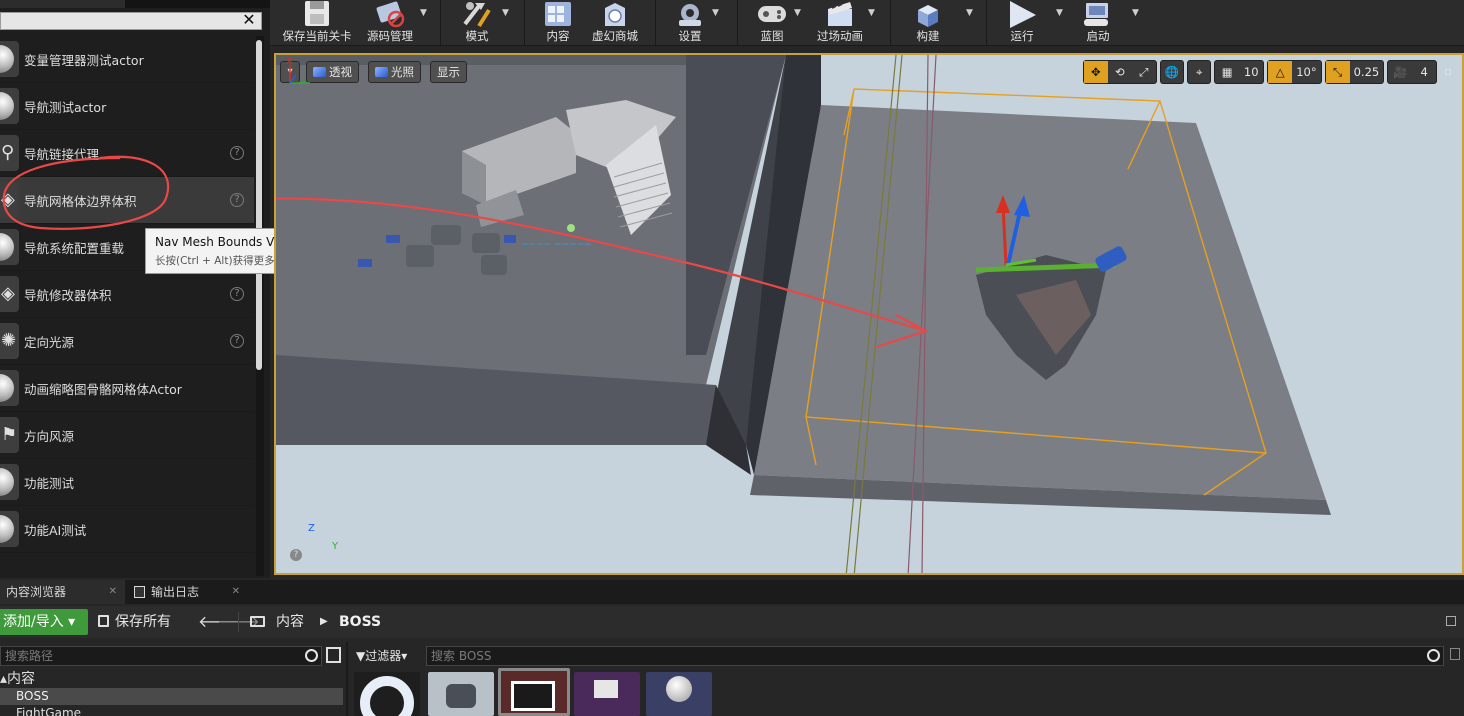  What do you see at coordinates (1448, 72) in the screenshot?
I see `maximize-viewport-icon: ▫` at bounding box center [1448, 72].